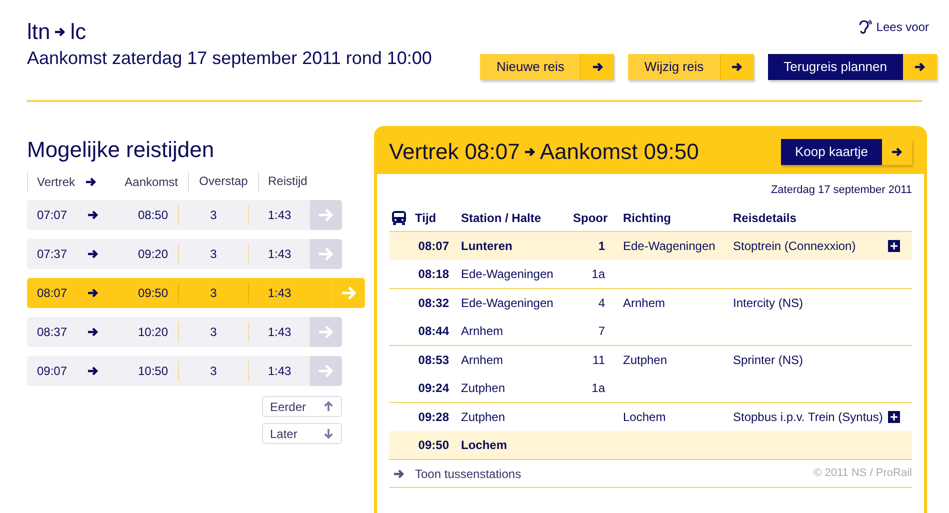 Image resolution: width=949 pixels, height=513 pixels. What do you see at coordinates (547, 67) in the screenshot?
I see `action-button: Nieuwe reis` at bounding box center [547, 67].